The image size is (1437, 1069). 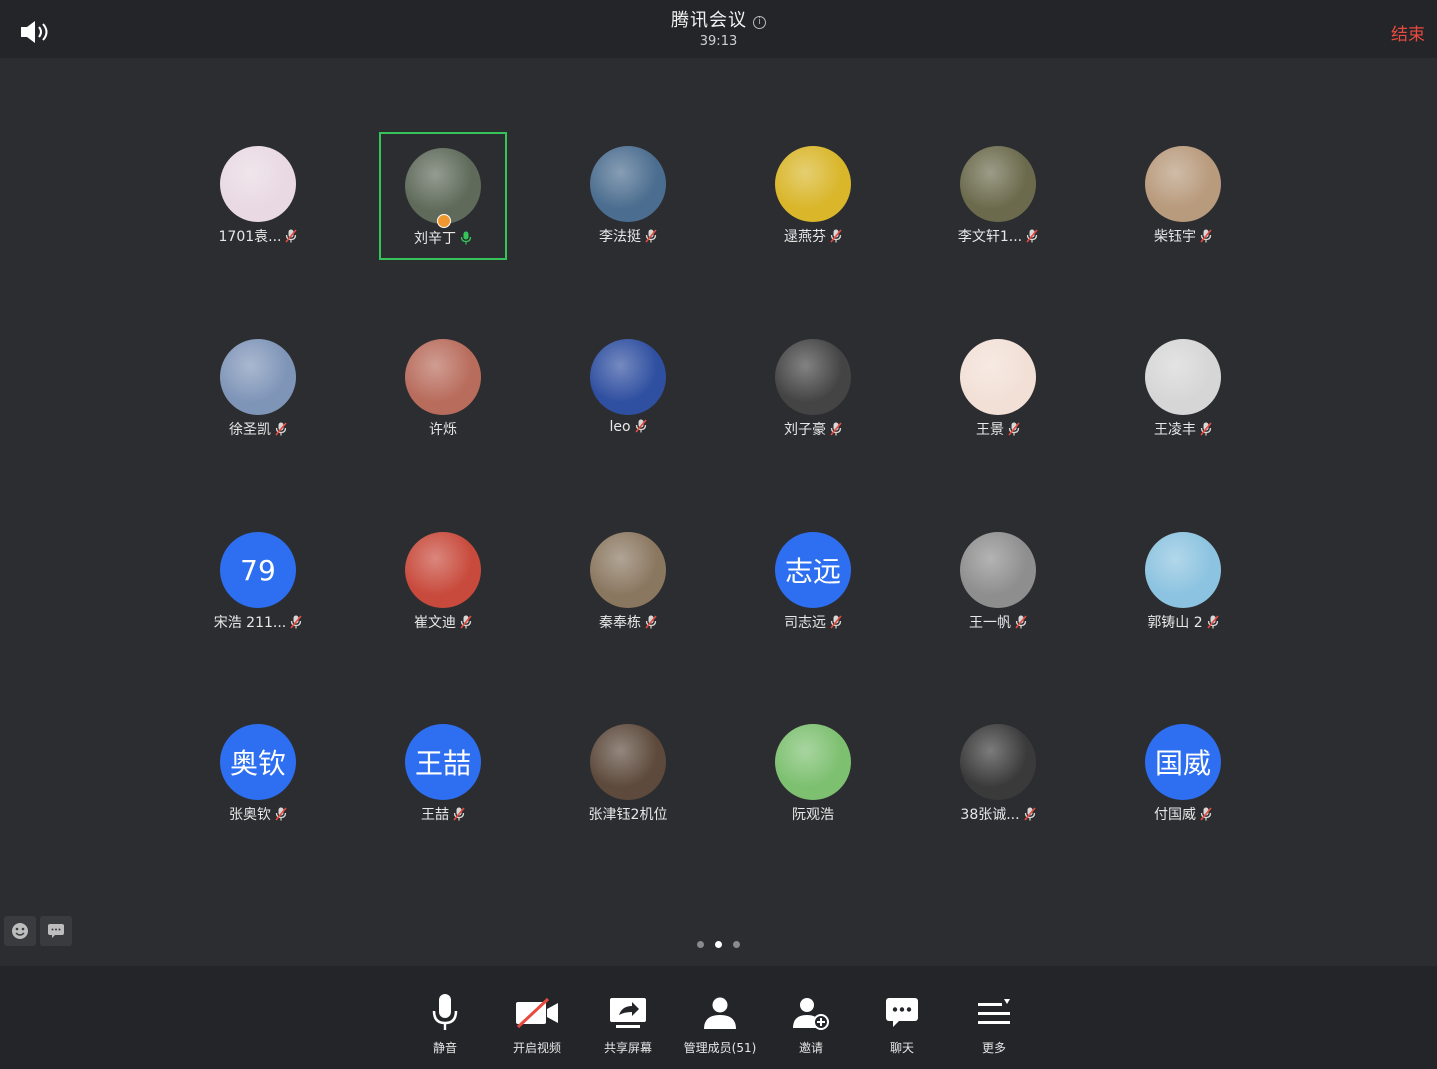 I want to click on participant-name-row: 阮观浩, so click(x=813, y=814).